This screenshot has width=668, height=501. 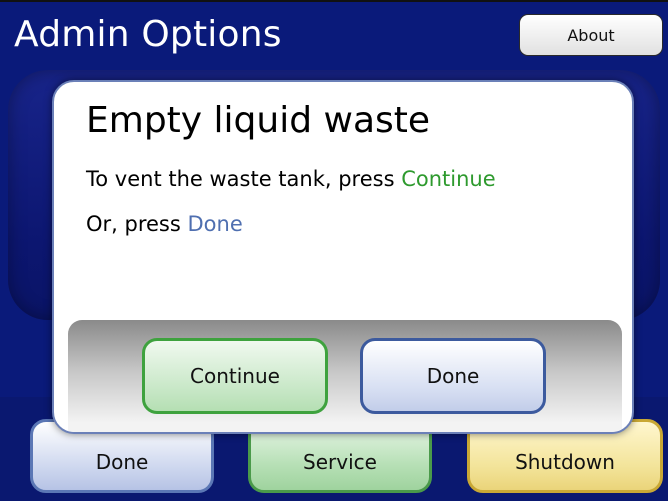 What do you see at coordinates (448, 179) in the screenshot?
I see `continue-highlight: Continue` at bounding box center [448, 179].